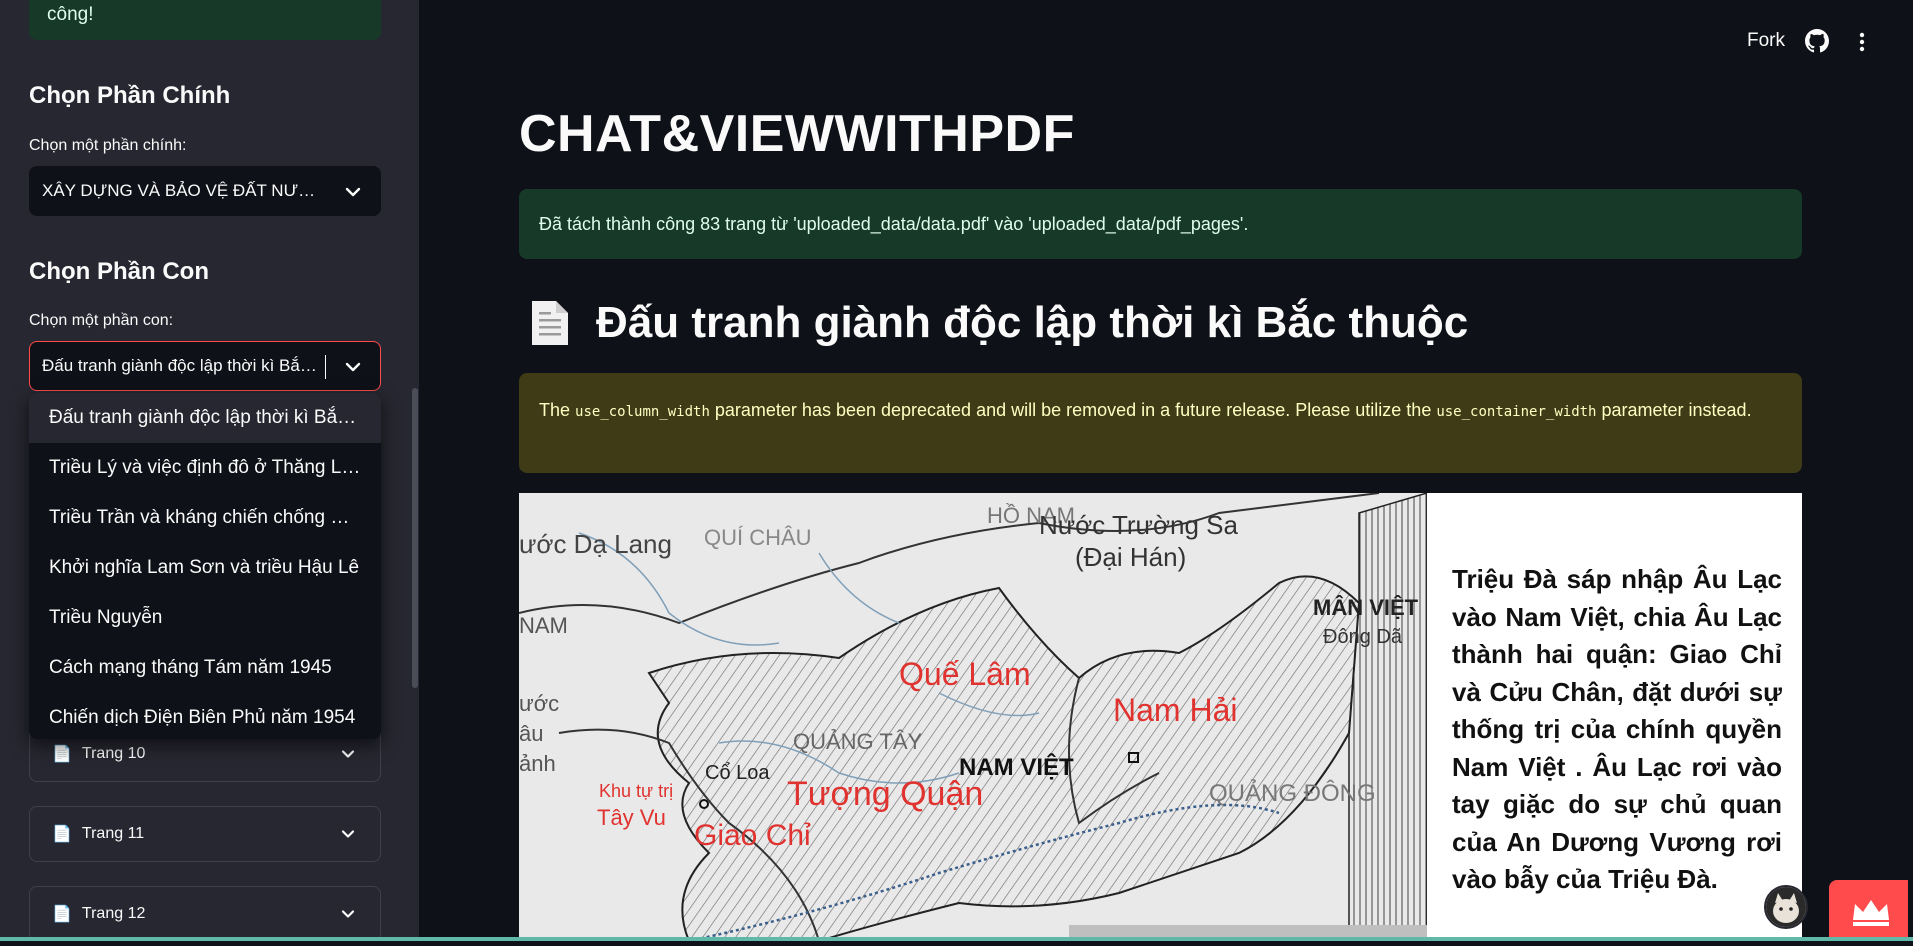 The image size is (1913, 946). I want to click on map-label: Quế Lâm, so click(965, 674).